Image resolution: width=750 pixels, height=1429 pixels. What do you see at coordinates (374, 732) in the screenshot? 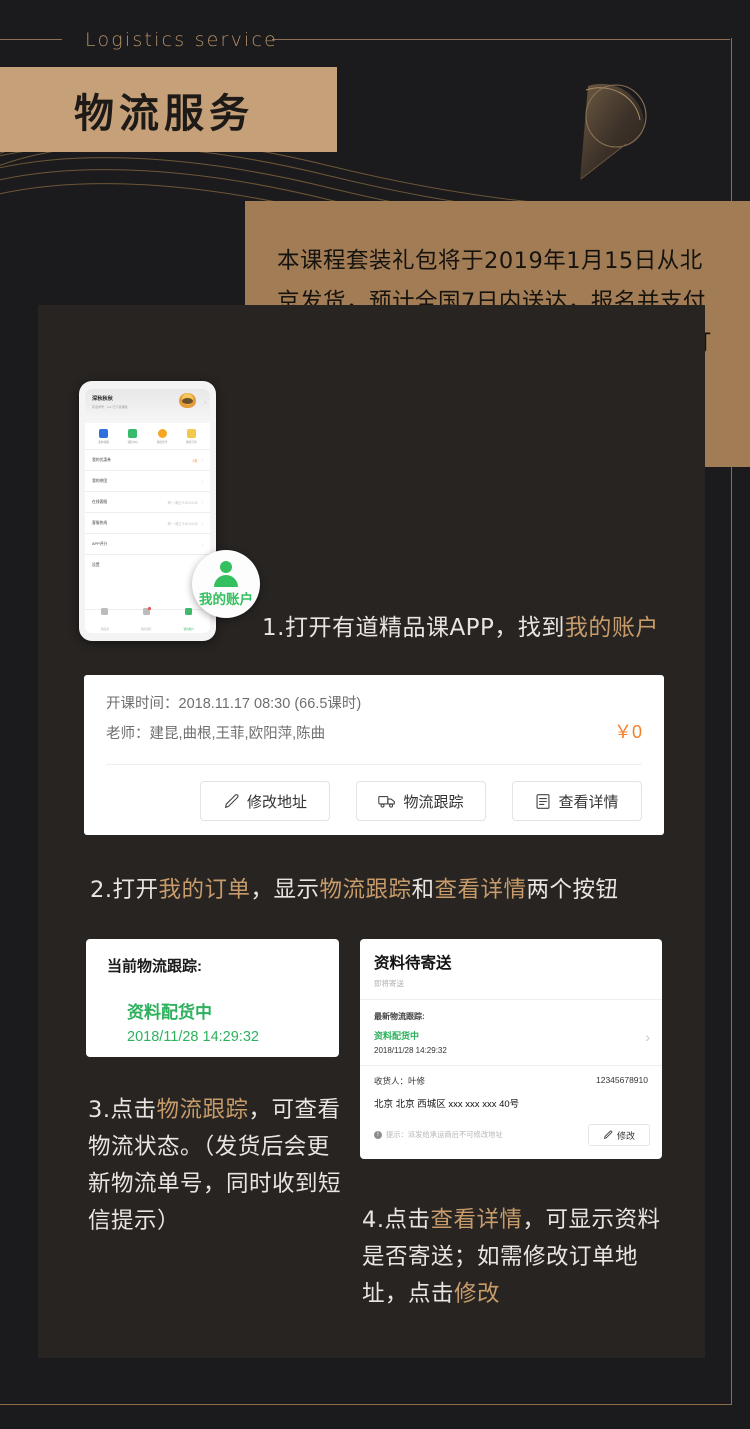
I see `order-teacher: 老师：建昆,曲根,王菲,欧阳萍,陈曲` at bounding box center [374, 732].